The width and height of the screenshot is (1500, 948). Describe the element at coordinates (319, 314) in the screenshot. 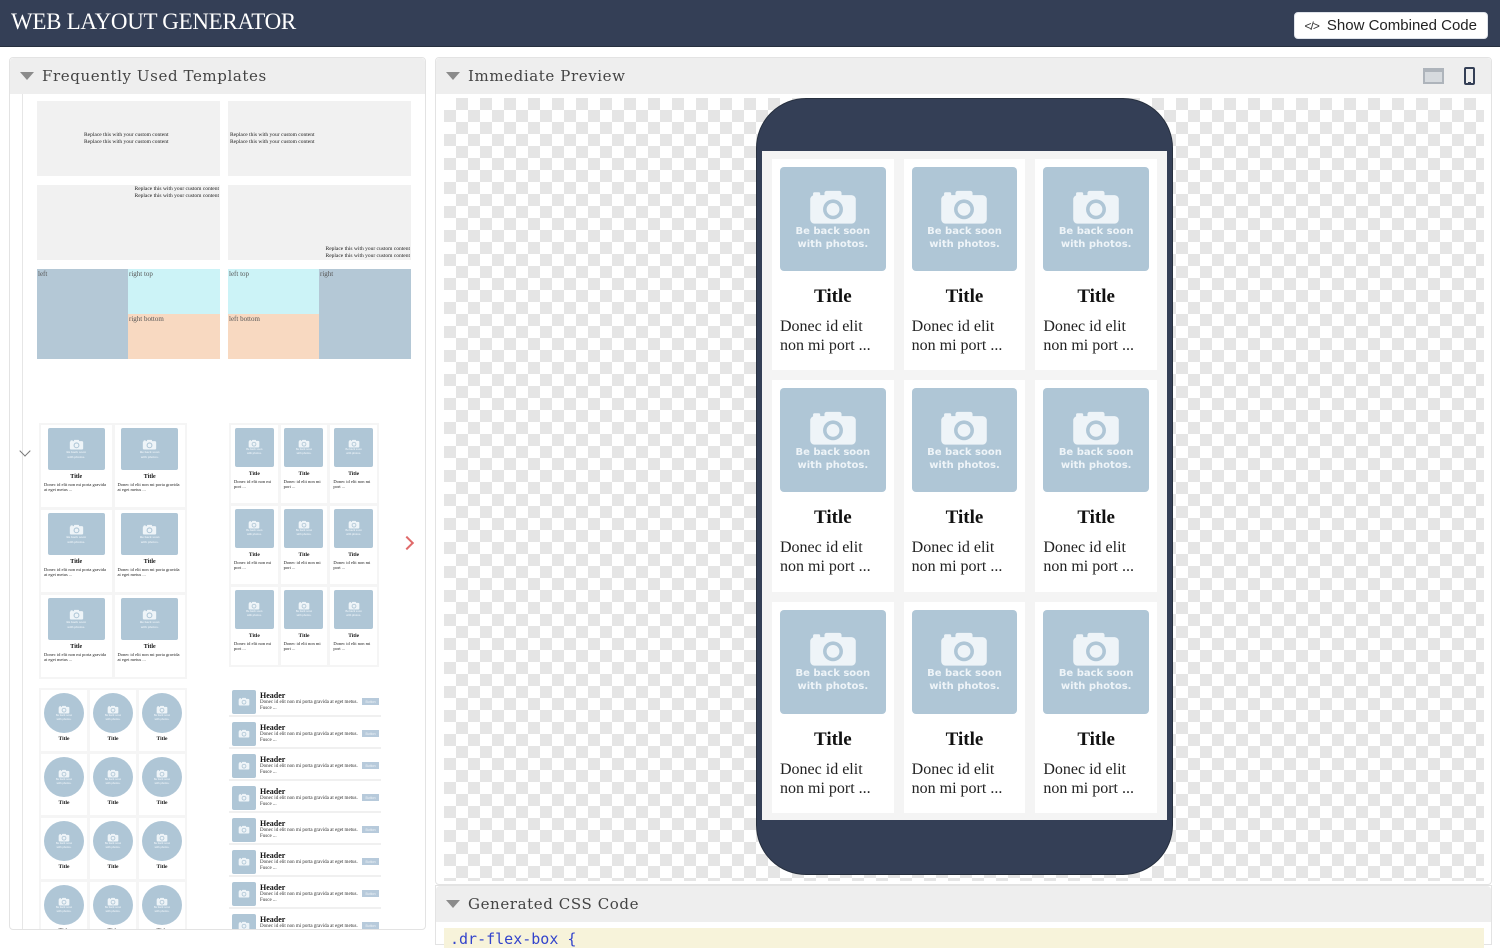

I see `template-split-right-main: left top left bottom right` at that location.